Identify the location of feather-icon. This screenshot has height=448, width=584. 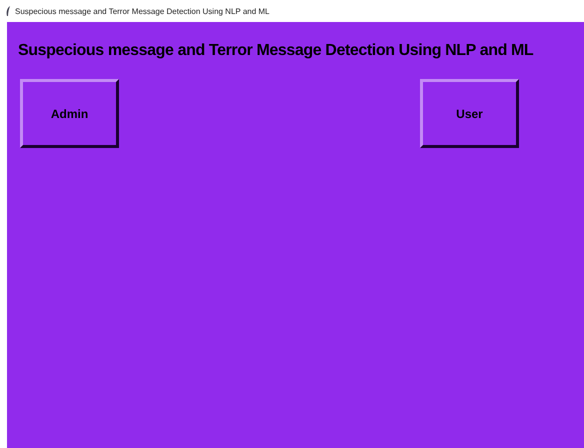
(8, 11).